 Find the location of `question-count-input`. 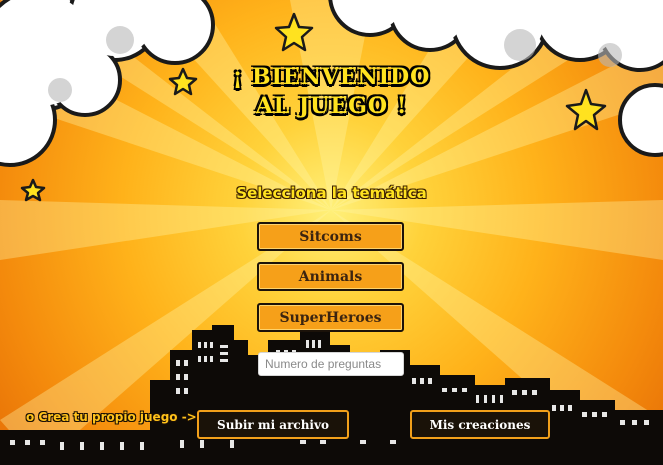

question-count-input is located at coordinates (331, 364).